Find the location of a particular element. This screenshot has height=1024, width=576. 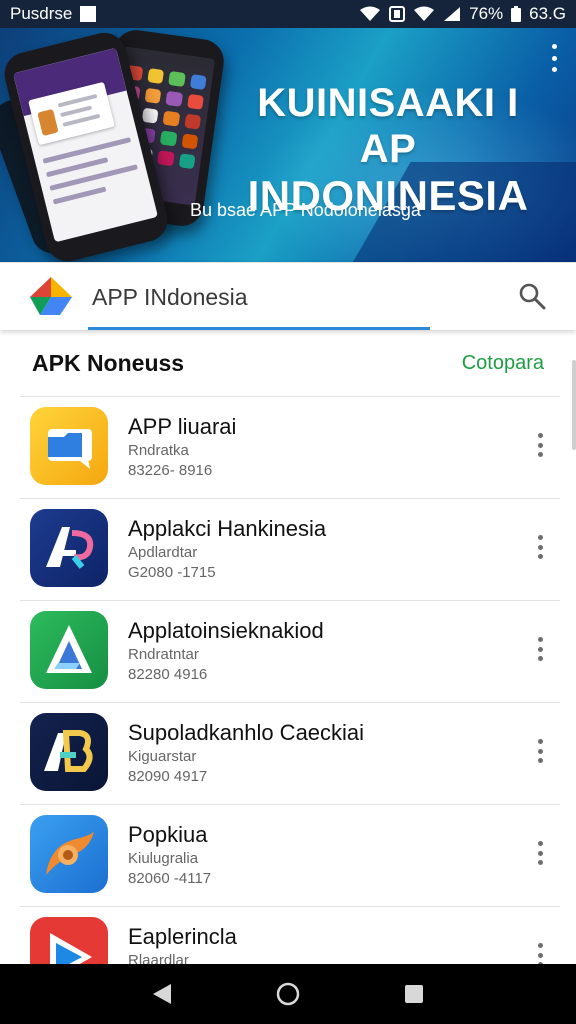

app-size: 82280 4916 is located at coordinates (168, 674).